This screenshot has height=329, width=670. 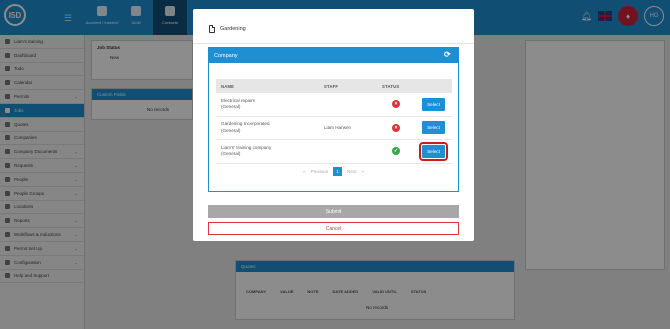 I want to click on next-page-button: Next, so click(x=351, y=171).